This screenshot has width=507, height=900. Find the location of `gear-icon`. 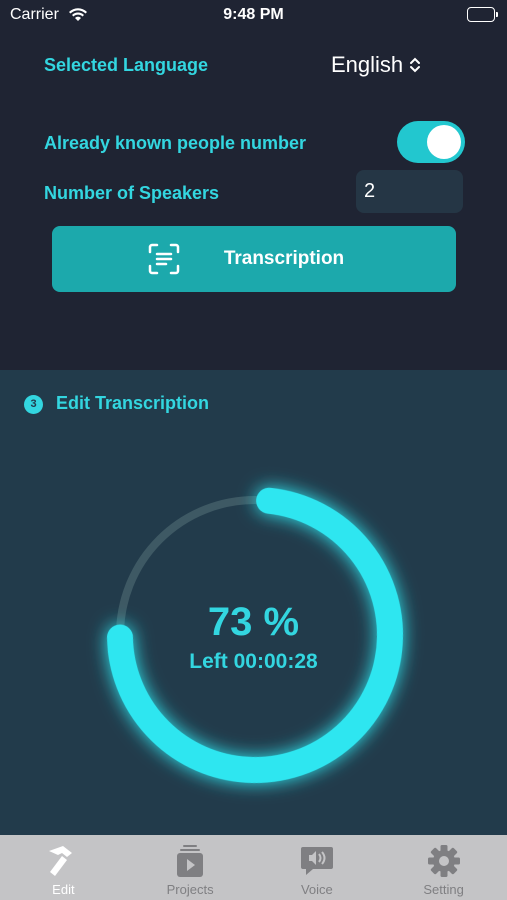

gear-icon is located at coordinates (444, 863).